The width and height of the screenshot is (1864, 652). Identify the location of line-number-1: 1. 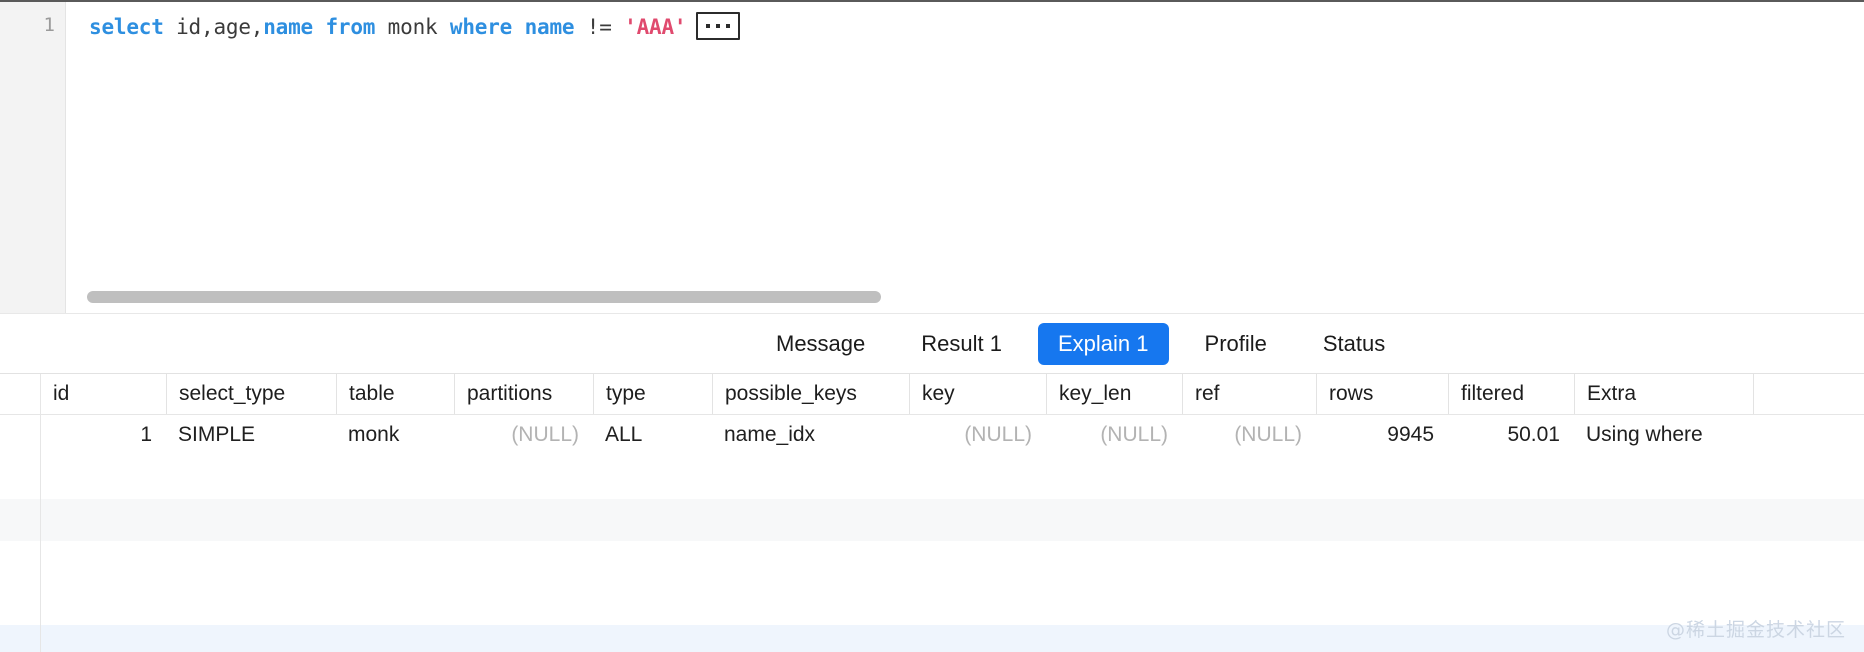
(49, 25).